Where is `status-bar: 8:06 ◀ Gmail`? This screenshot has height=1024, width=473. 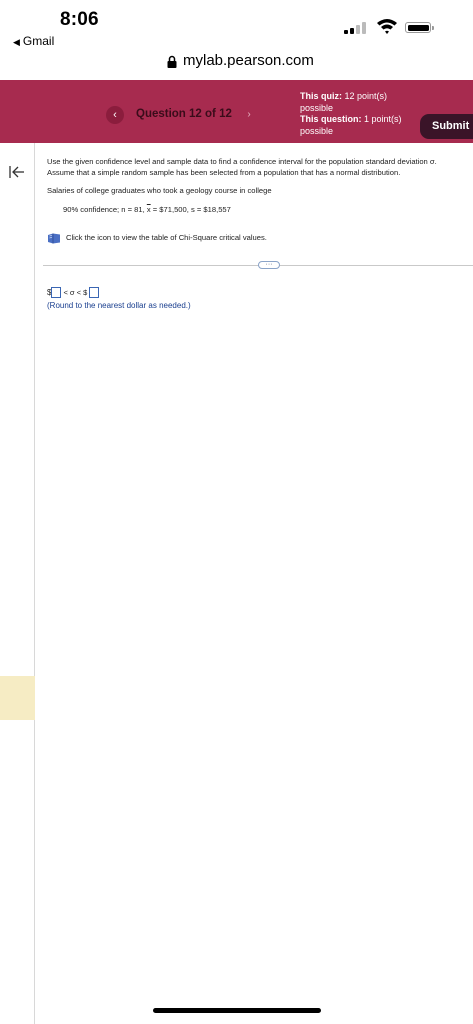
status-bar: 8:06 ◀ Gmail is located at coordinates (236, 25).